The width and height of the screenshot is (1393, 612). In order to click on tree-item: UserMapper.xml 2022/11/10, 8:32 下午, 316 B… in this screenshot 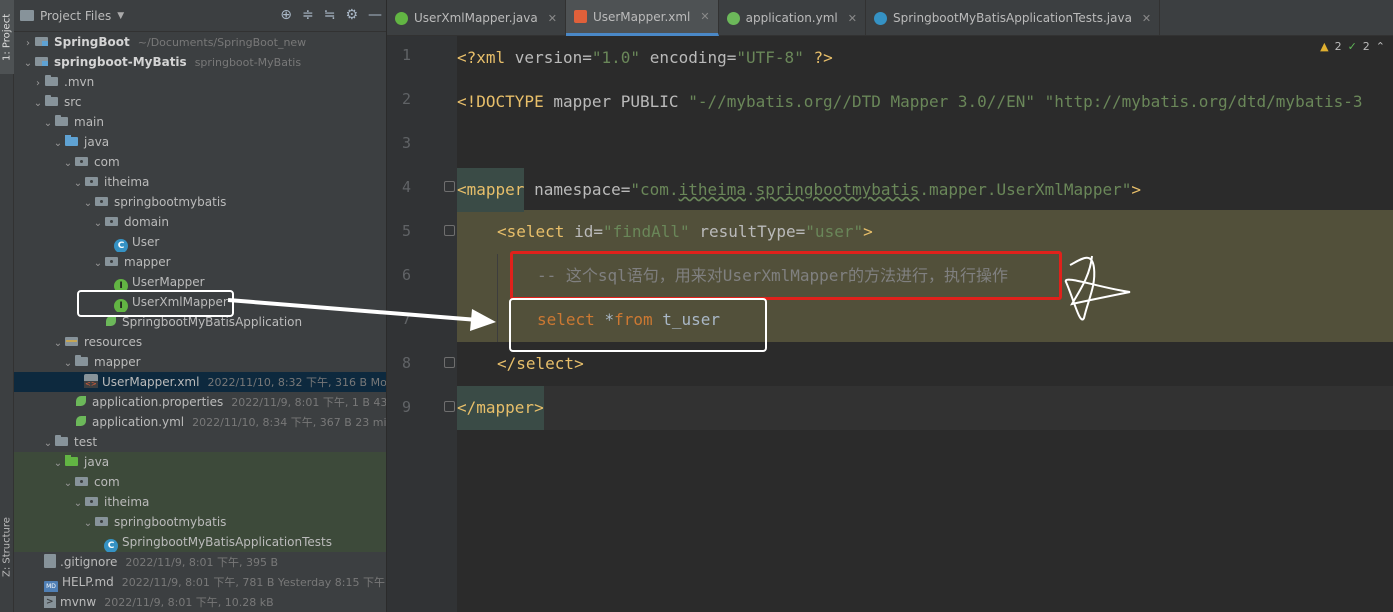, I will do `click(200, 382)`.